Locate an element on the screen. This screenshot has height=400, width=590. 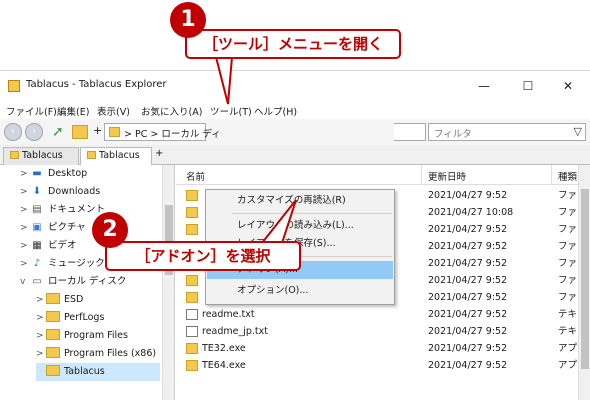
tab-label: Tablacus is located at coordinates (119, 155).